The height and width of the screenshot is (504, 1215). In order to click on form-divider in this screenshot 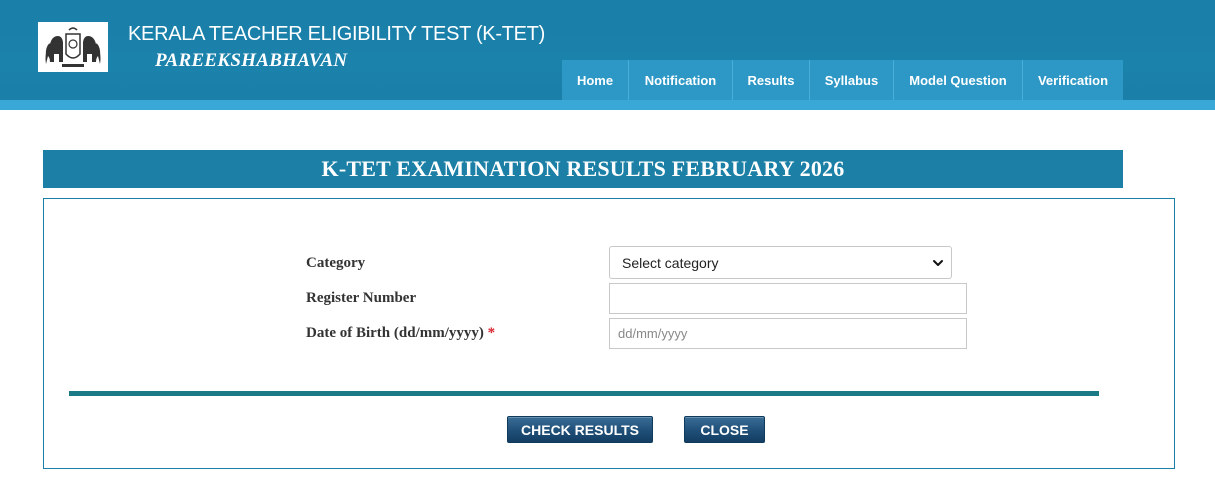, I will do `click(584, 393)`.